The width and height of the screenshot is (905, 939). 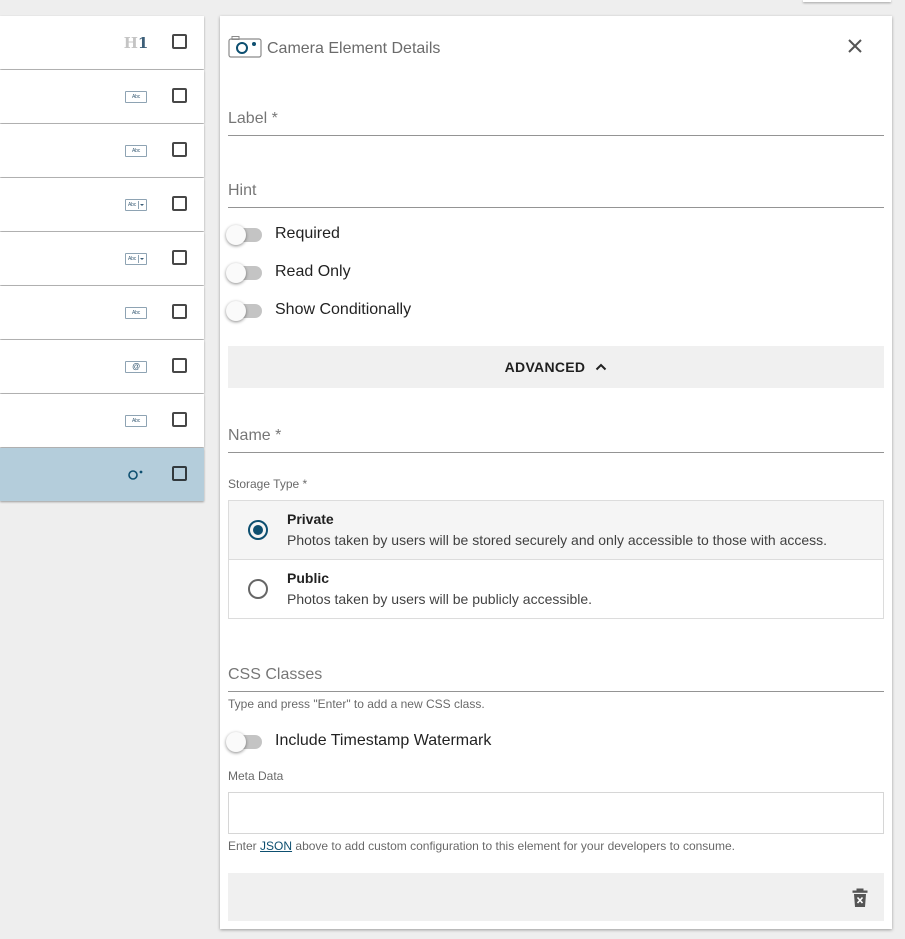 I want to click on element-row-heading: H1, so click(x=102, y=42).